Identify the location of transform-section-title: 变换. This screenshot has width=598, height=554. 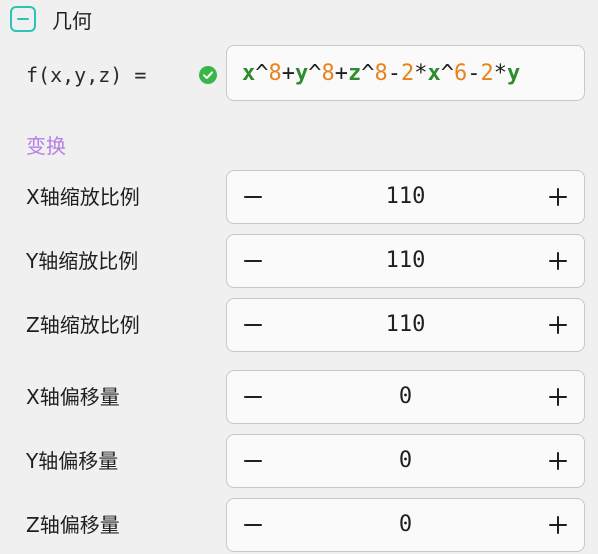
(46, 146).